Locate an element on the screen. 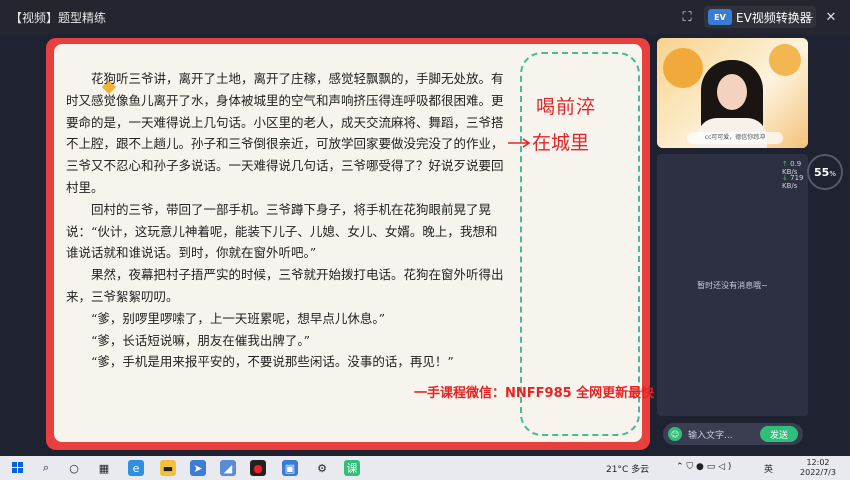 This screenshot has height=480, width=850. tray-icons: ⌃ ⛉ ● ▭ ◁ ) is located at coordinates (703, 467).